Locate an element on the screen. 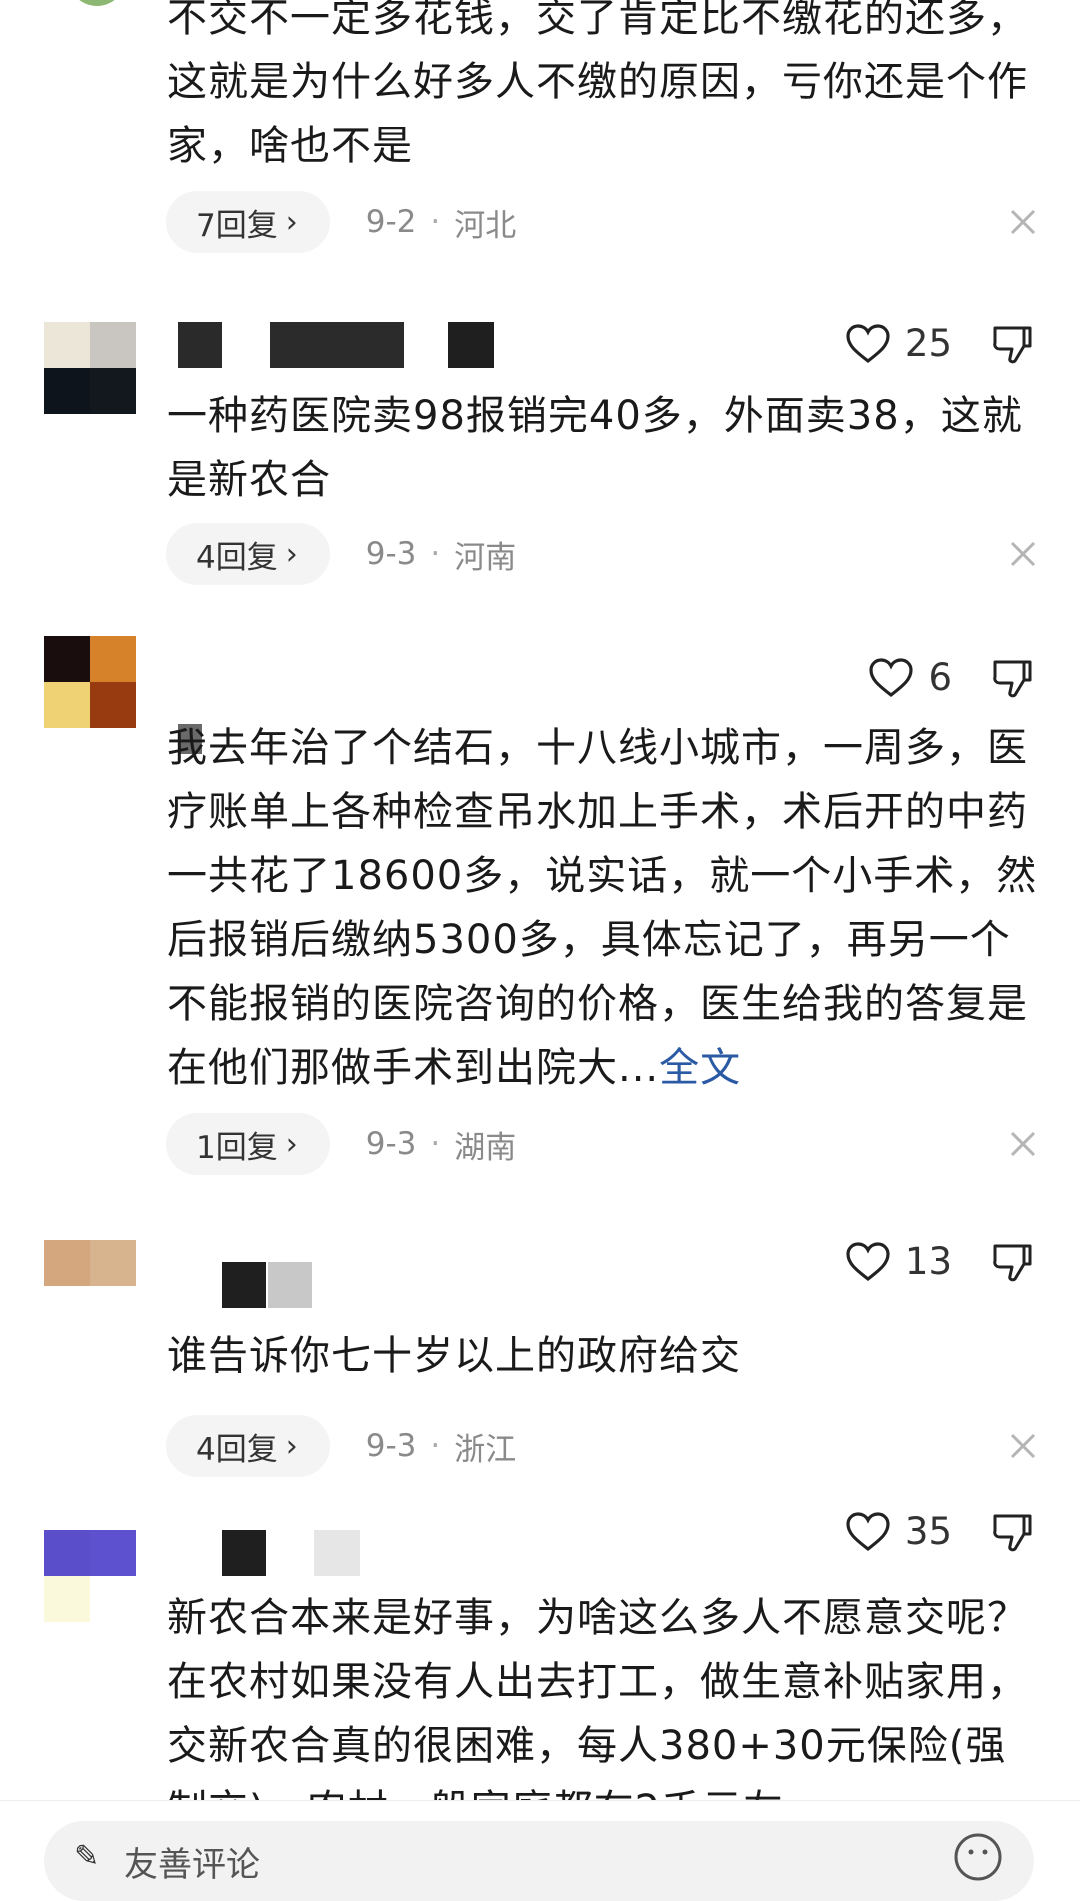 This screenshot has width=1080, height=1901. comment-location: 浙江 is located at coordinates (485, 1449).